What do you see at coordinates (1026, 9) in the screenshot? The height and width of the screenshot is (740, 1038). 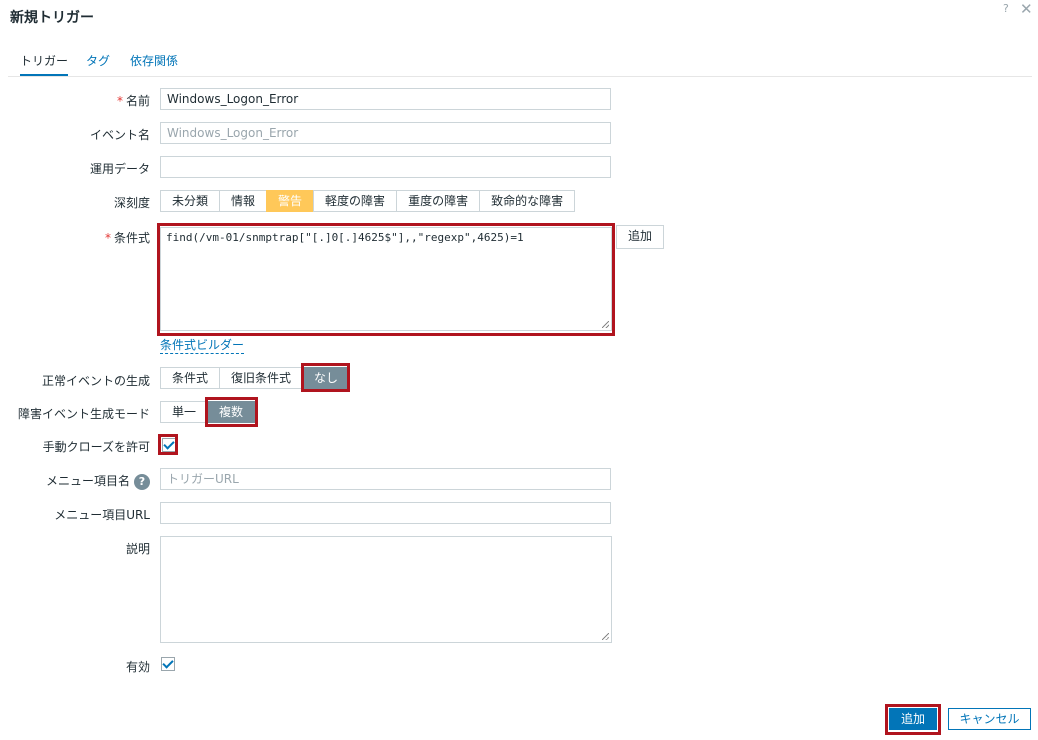 I see `close-icon: ✕` at bounding box center [1026, 9].